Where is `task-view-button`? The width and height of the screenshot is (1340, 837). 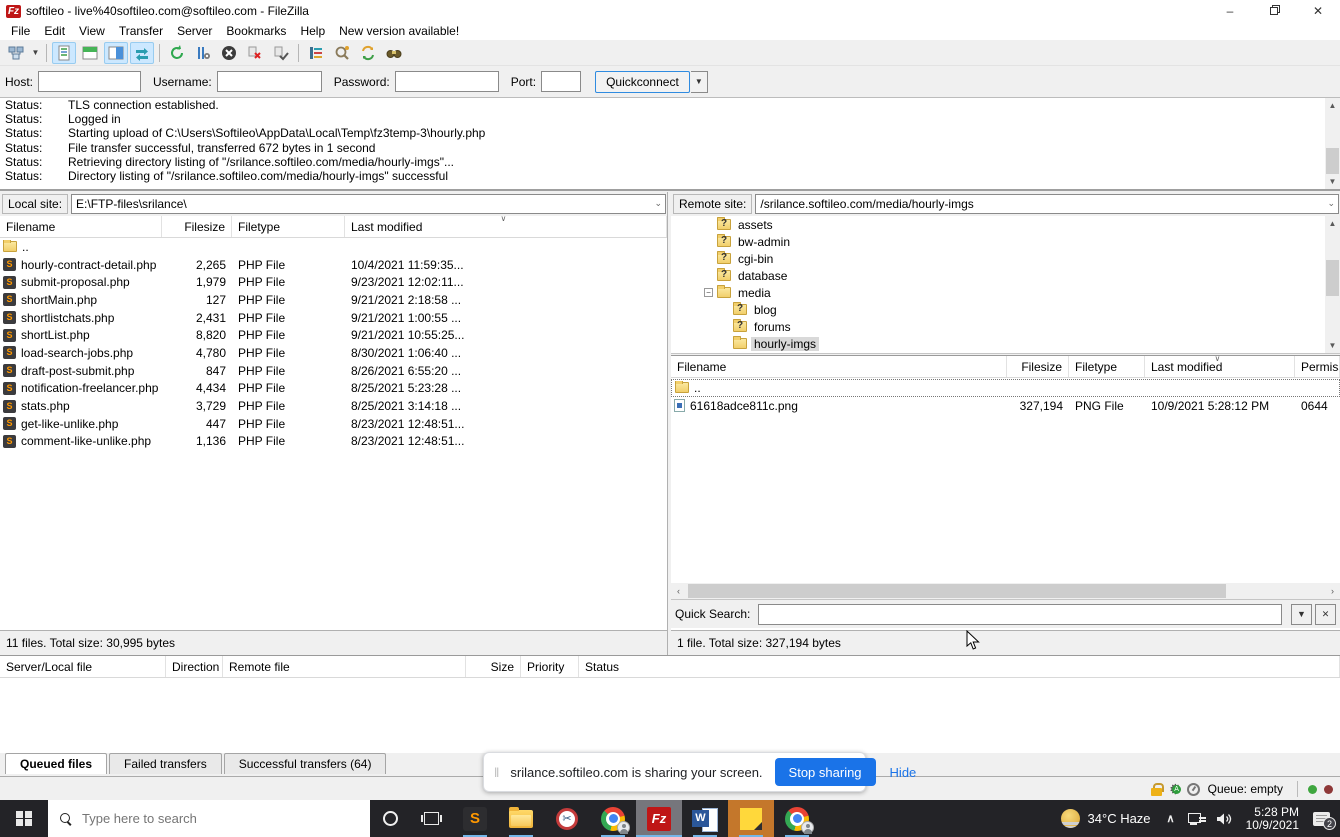
task-view-button is located at coordinates (431, 818).